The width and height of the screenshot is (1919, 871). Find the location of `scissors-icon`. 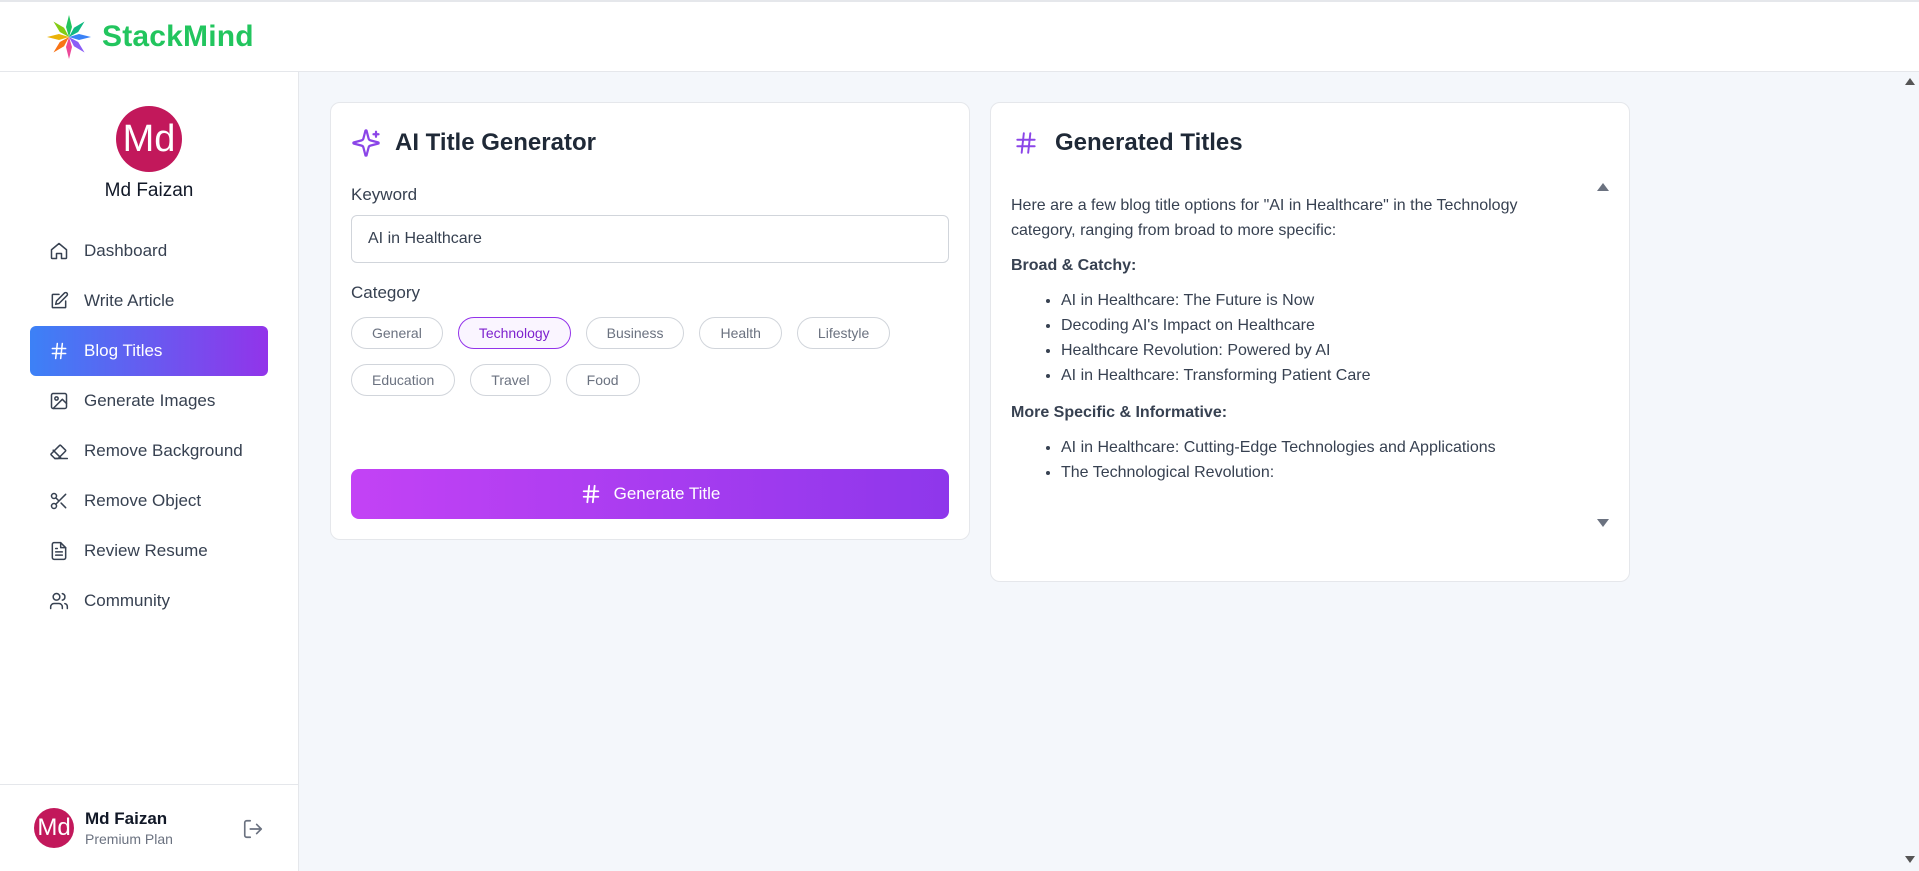

scissors-icon is located at coordinates (59, 501).